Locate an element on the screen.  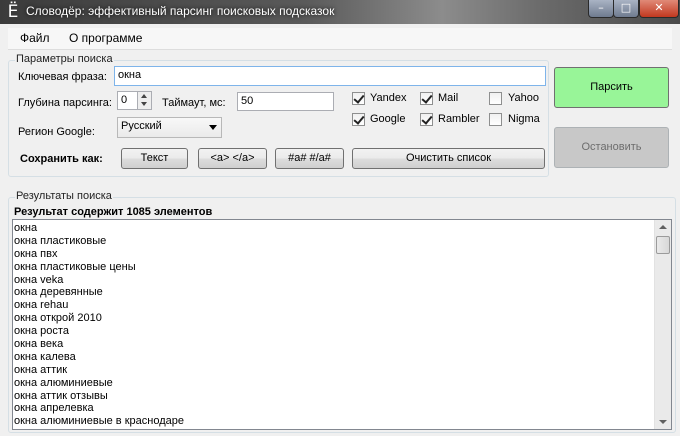
list-item: окна алюминиевые в краснодаре is located at coordinates (99, 421).